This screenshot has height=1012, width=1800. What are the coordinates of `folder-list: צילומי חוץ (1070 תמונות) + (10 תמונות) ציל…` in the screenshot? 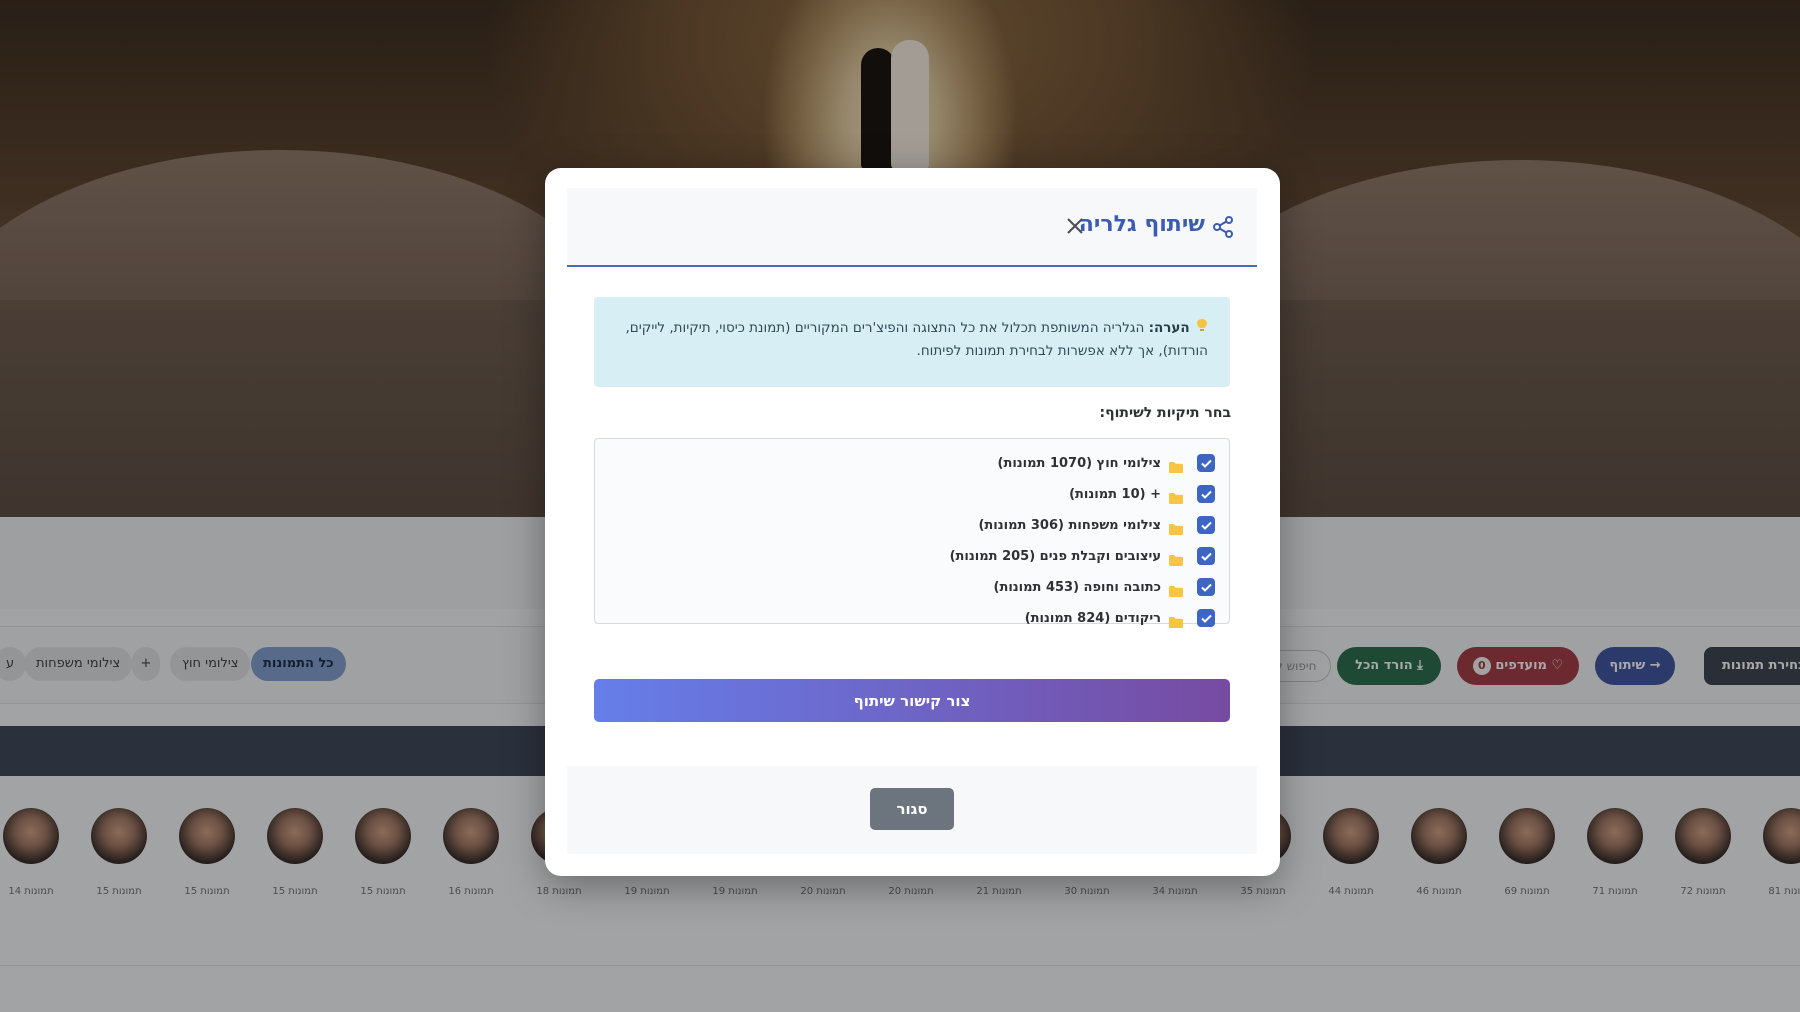 It's located at (912, 533).